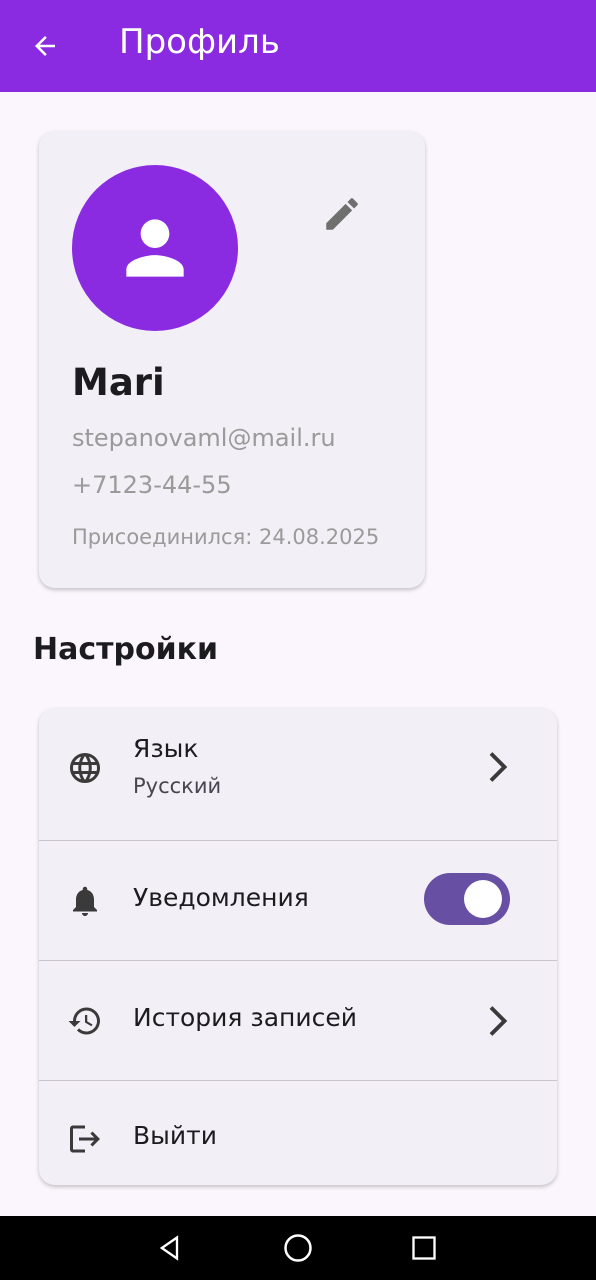  I want to click on back-button, so click(45, 46).